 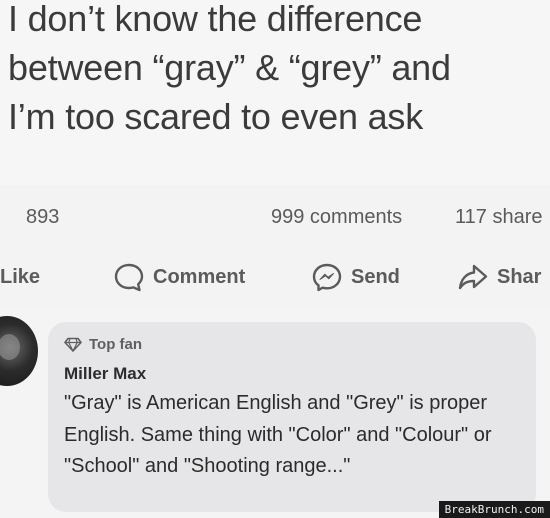 I want to click on send-button: Send, so click(x=355, y=277).